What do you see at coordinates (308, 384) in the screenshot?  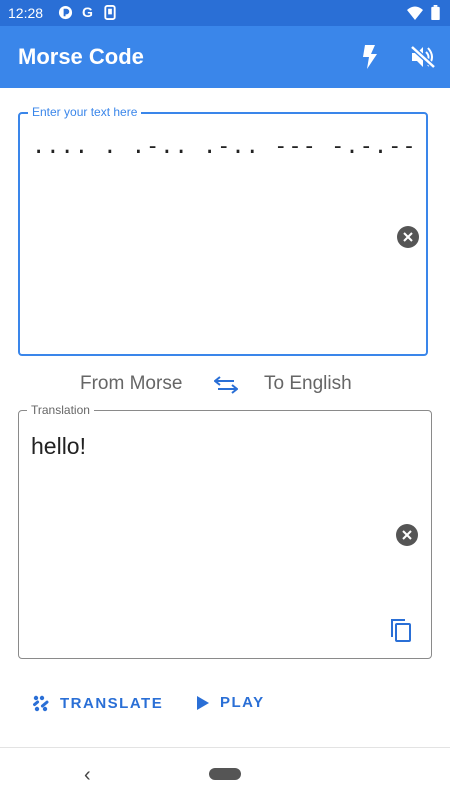 I see `to-language: To English` at bounding box center [308, 384].